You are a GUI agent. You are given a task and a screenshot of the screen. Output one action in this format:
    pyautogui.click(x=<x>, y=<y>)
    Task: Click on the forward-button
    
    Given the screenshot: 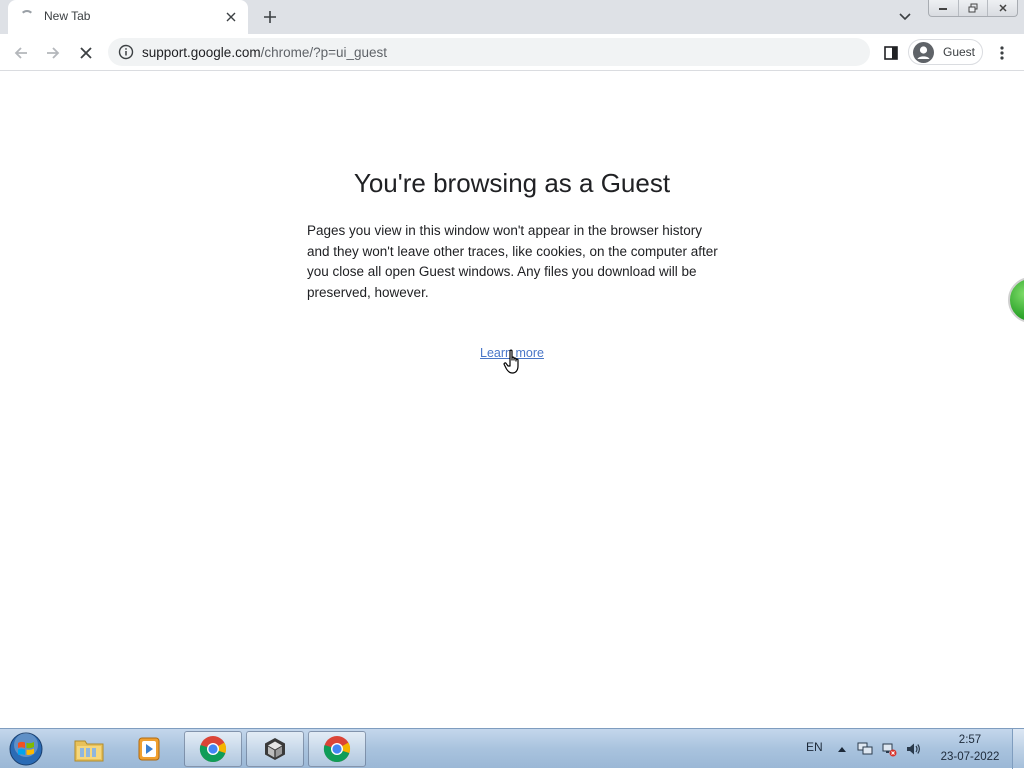 What is the action you would take?
    pyautogui.click(x=53, y=53)
    